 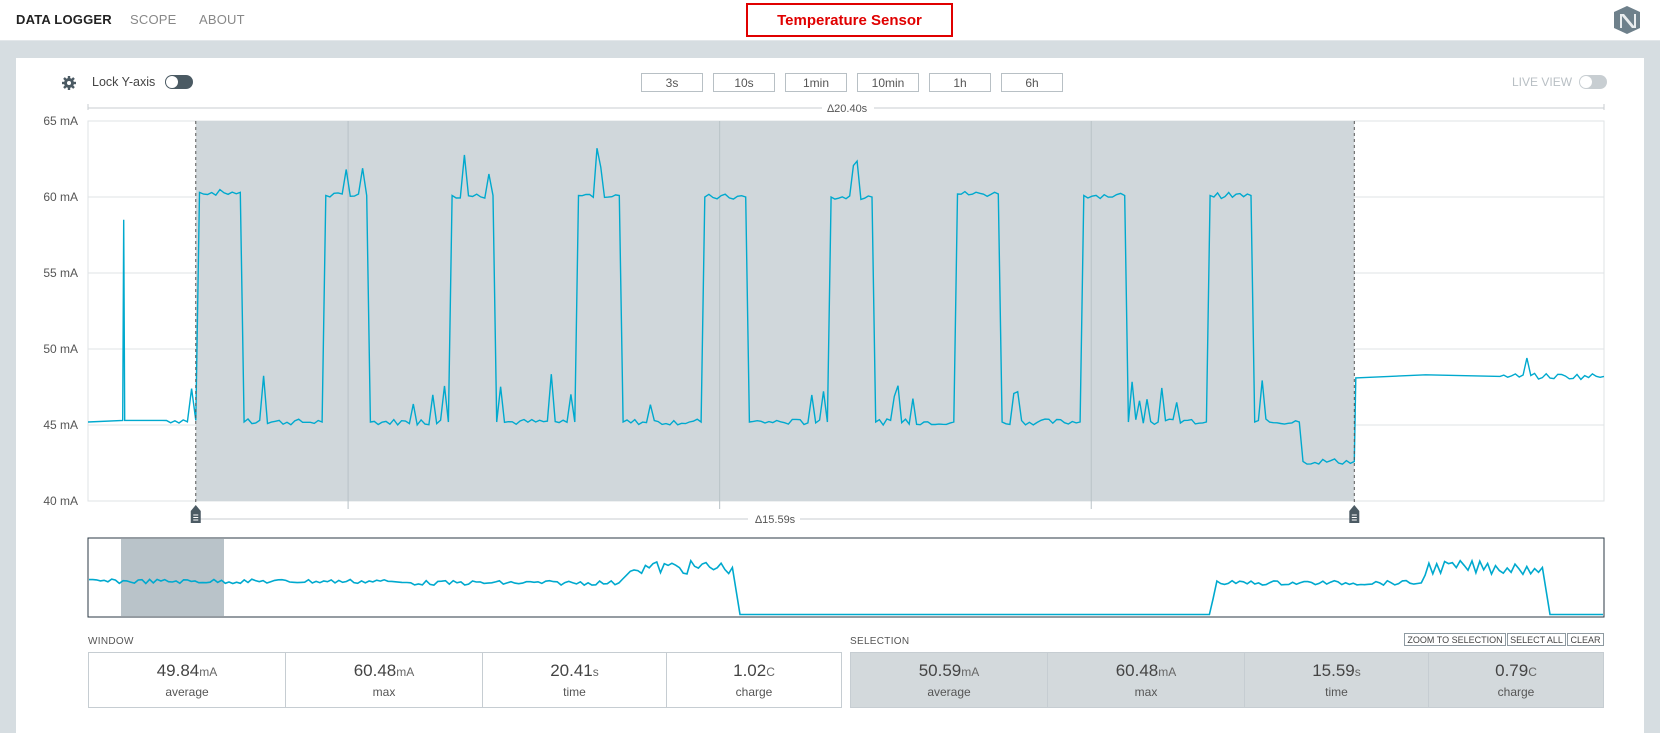 I want to click on selection-charge-cell: 0.79C charge, so click(x=1516, y=680).